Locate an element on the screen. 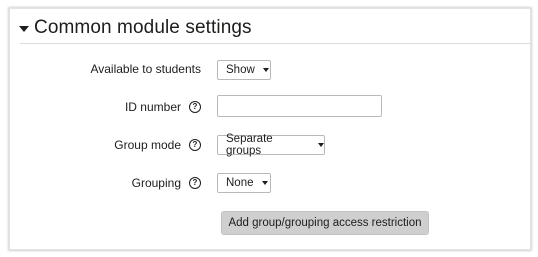 This screenshot has width=538, height=257. section-divider is located at coordinates (275, 43).